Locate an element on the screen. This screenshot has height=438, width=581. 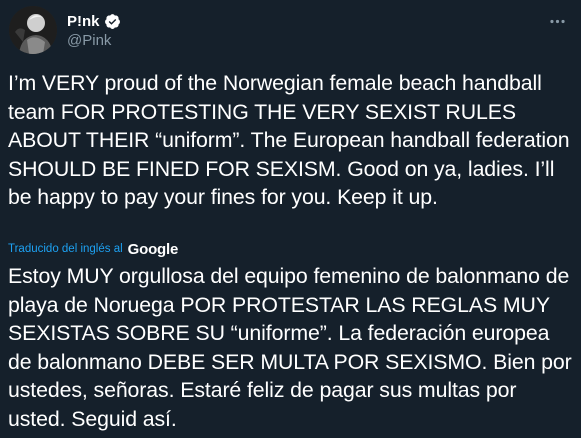
author-names: P!nk @Pink is located at coordinates (94, 30).